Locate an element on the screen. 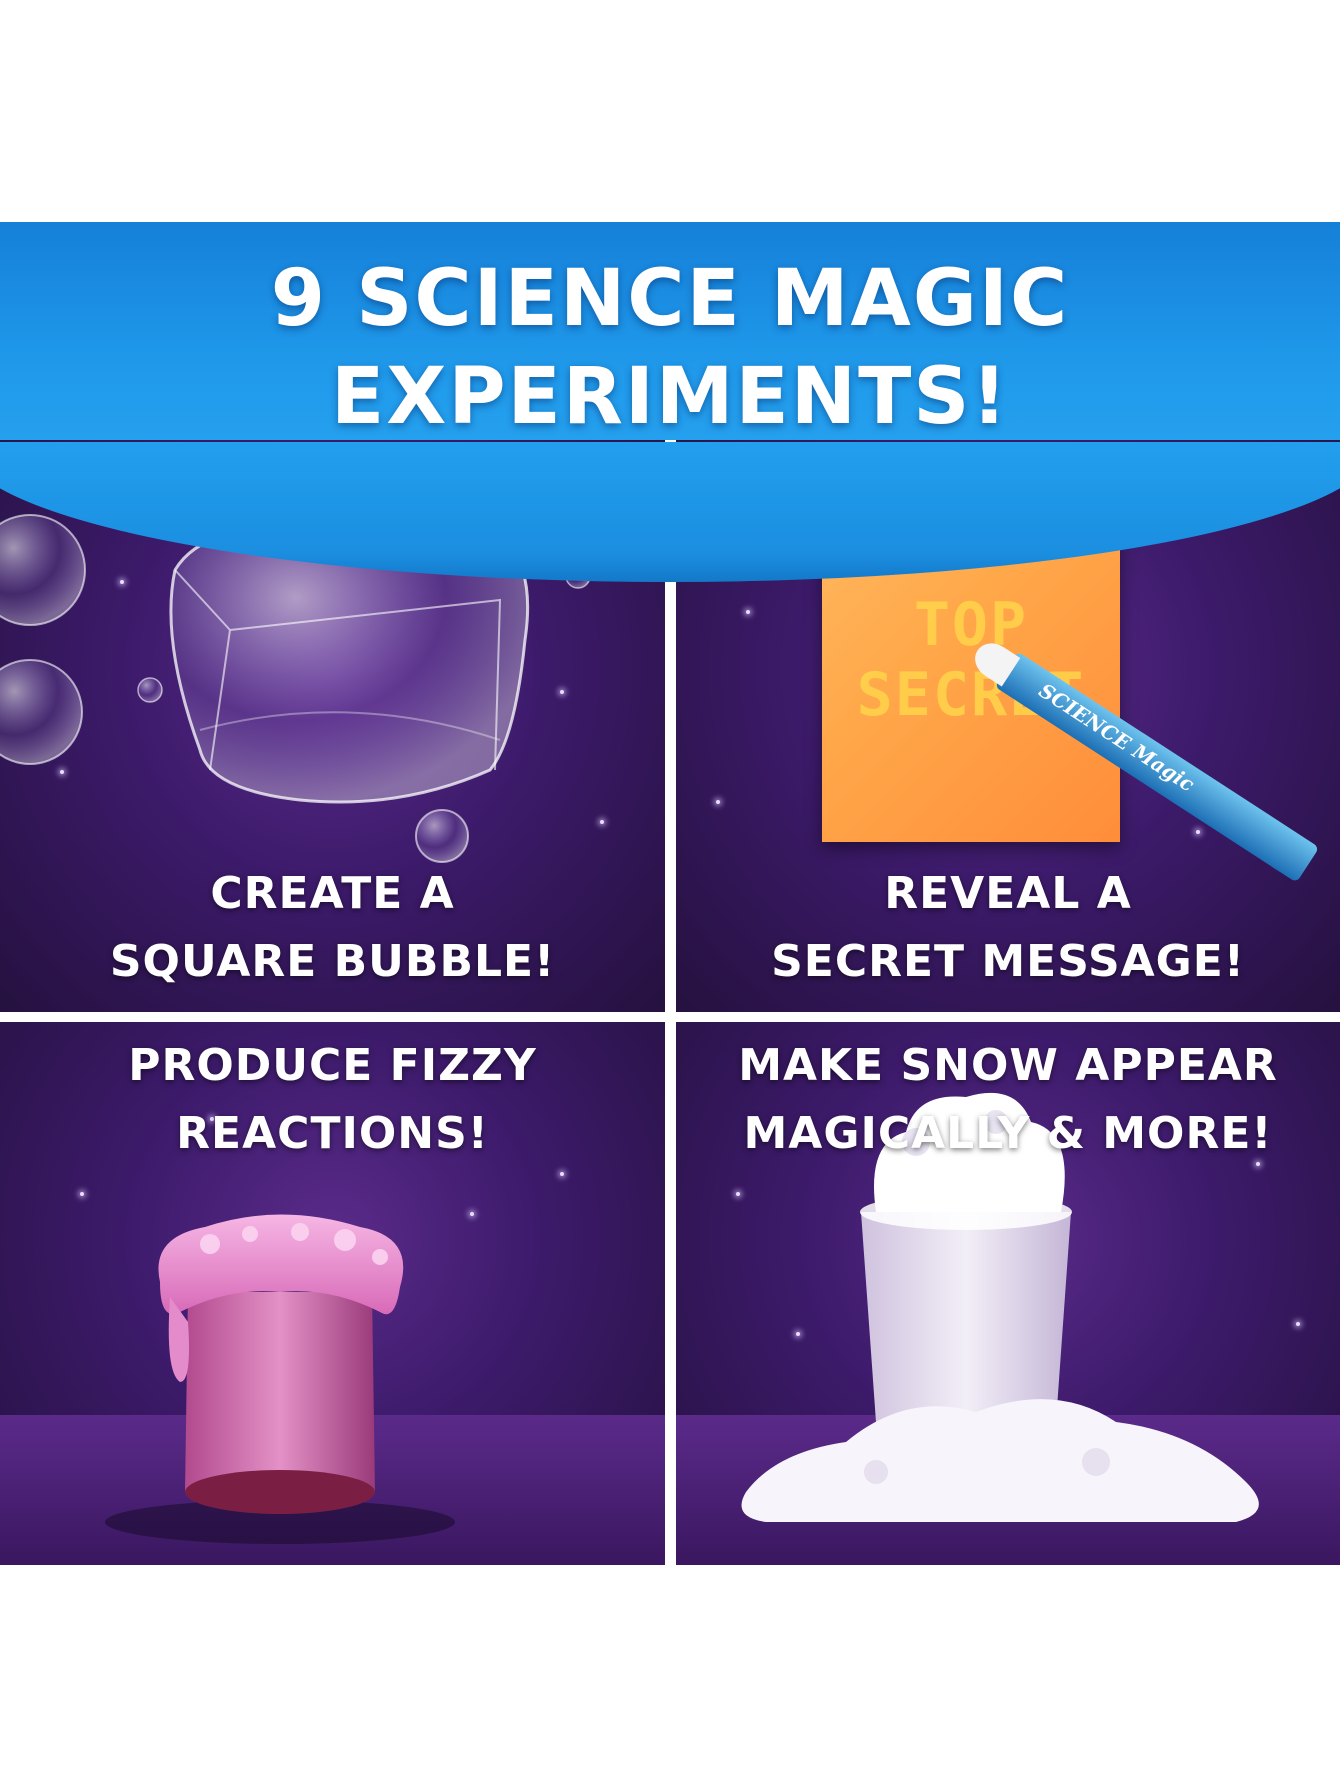  caption-line-1: CREATE A is located at coordinates (332, 893).